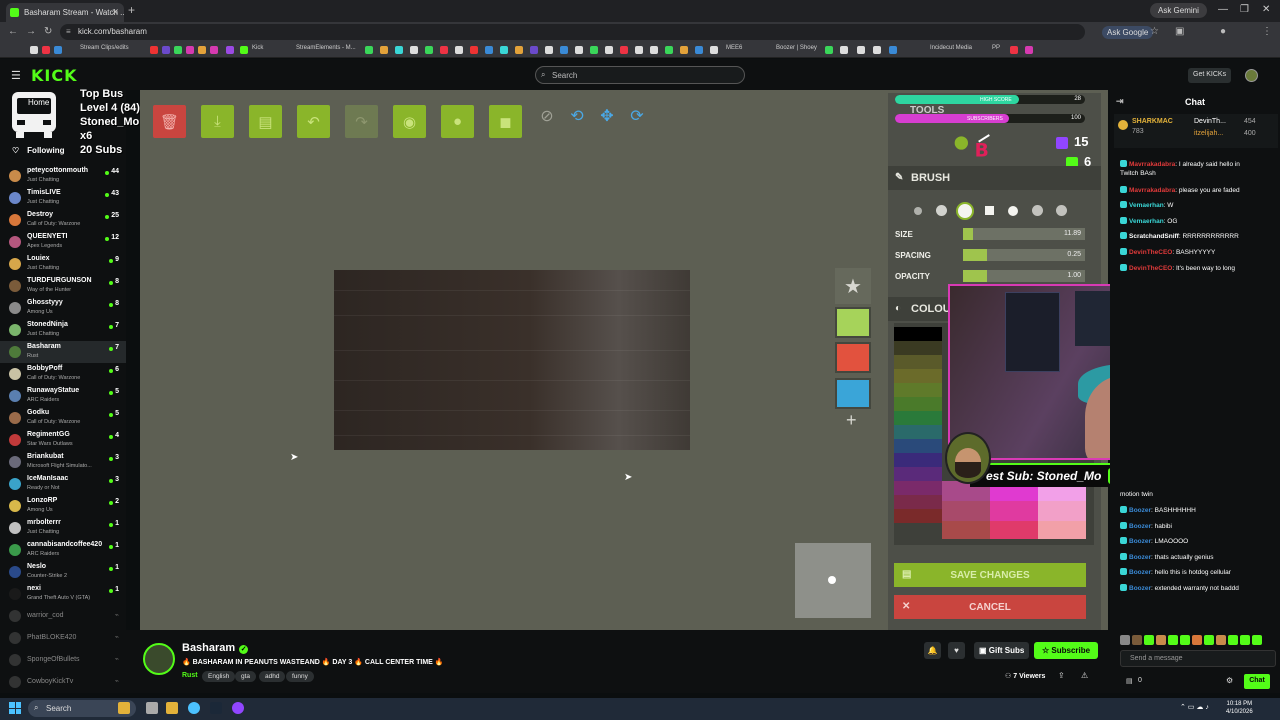  Describe the element at coordinates (505, 121) in the screenshot. I see `comment-button: ◼` at that location.